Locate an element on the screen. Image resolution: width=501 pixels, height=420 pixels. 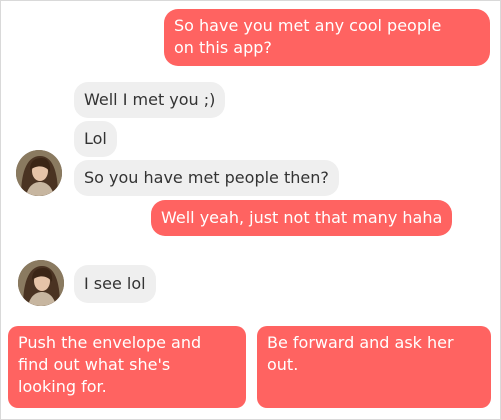
message-text: Well yeah, just not that many haha is located at coordinates (302, 217).